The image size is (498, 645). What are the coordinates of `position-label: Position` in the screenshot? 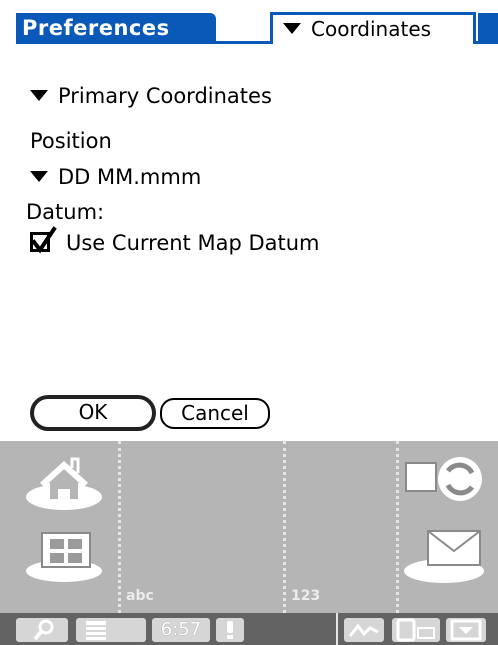 It's located at (71, 141).